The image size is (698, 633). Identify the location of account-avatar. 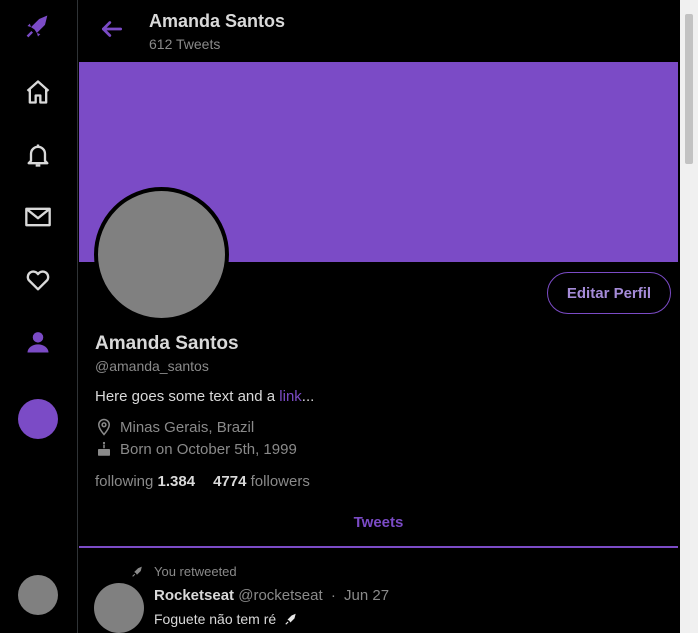
(38, 595).